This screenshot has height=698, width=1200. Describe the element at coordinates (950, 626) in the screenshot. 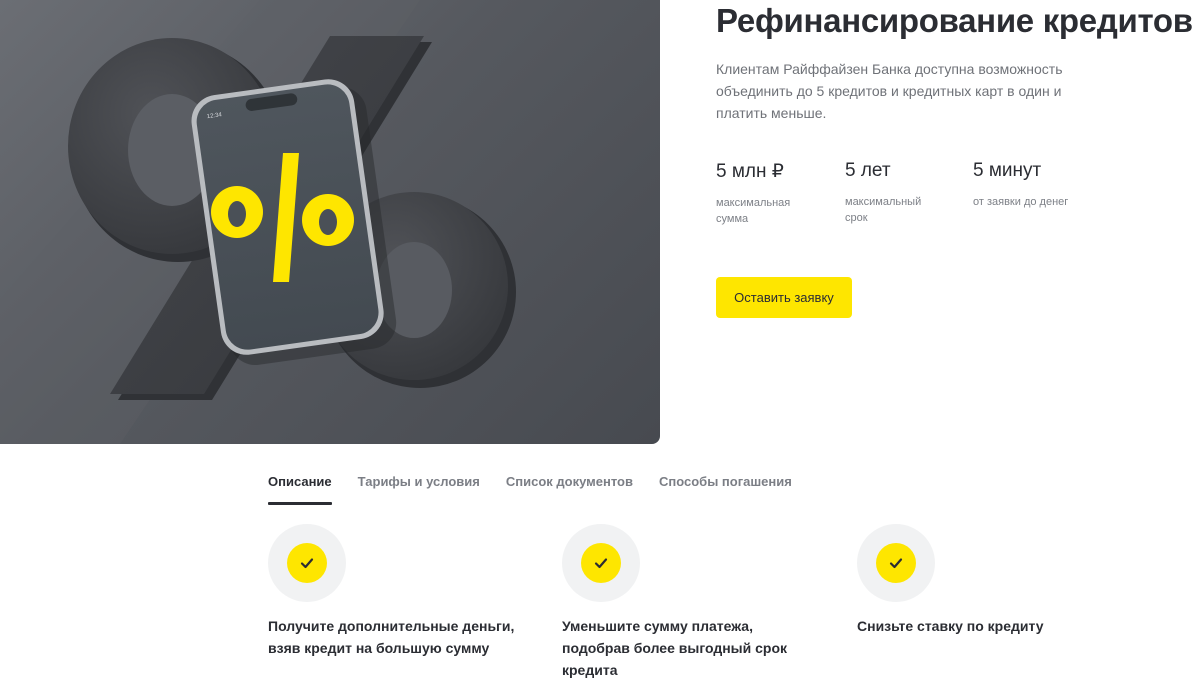

I see `feature-text: Снизьте ставку по кредиту` at that location.